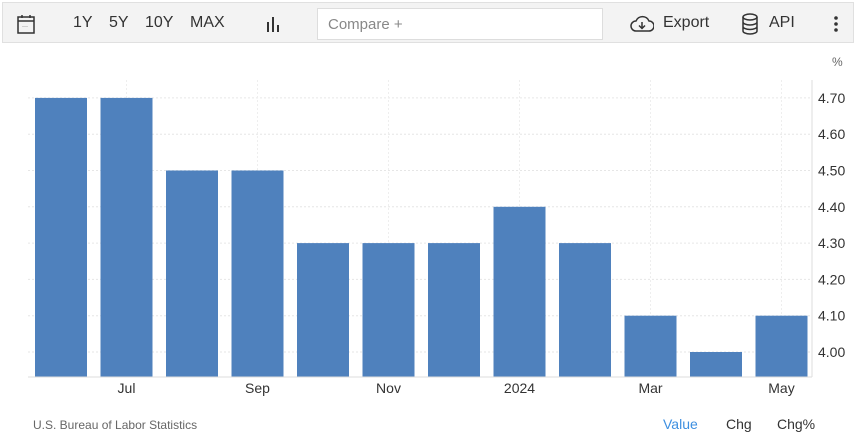 This screenshot has height=443, width=857. What do you see at coordinates (796, 424) in the screenshot?
I see `tab-chg-percent: Chg%` at bounding box center [796, 424].